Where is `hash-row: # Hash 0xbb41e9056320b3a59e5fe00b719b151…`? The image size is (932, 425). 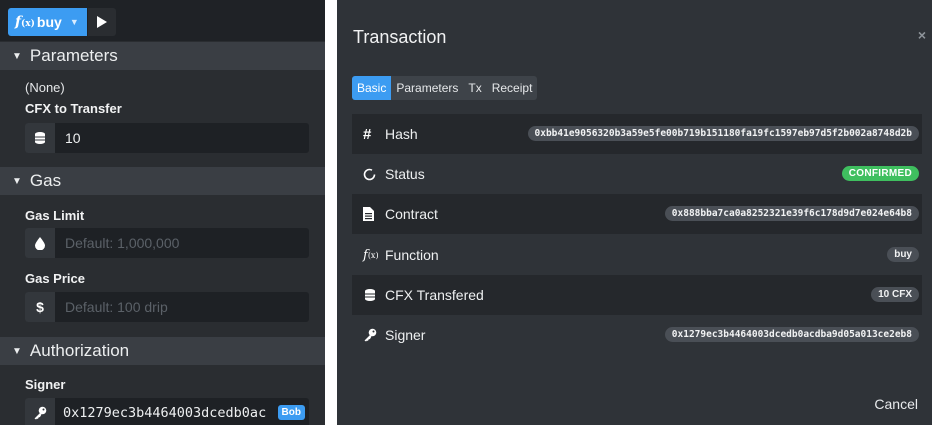 hash-row: # Hash 0xbb41e9056320b3a59e5fe00b719b151… is located at coordinates (637, 134).